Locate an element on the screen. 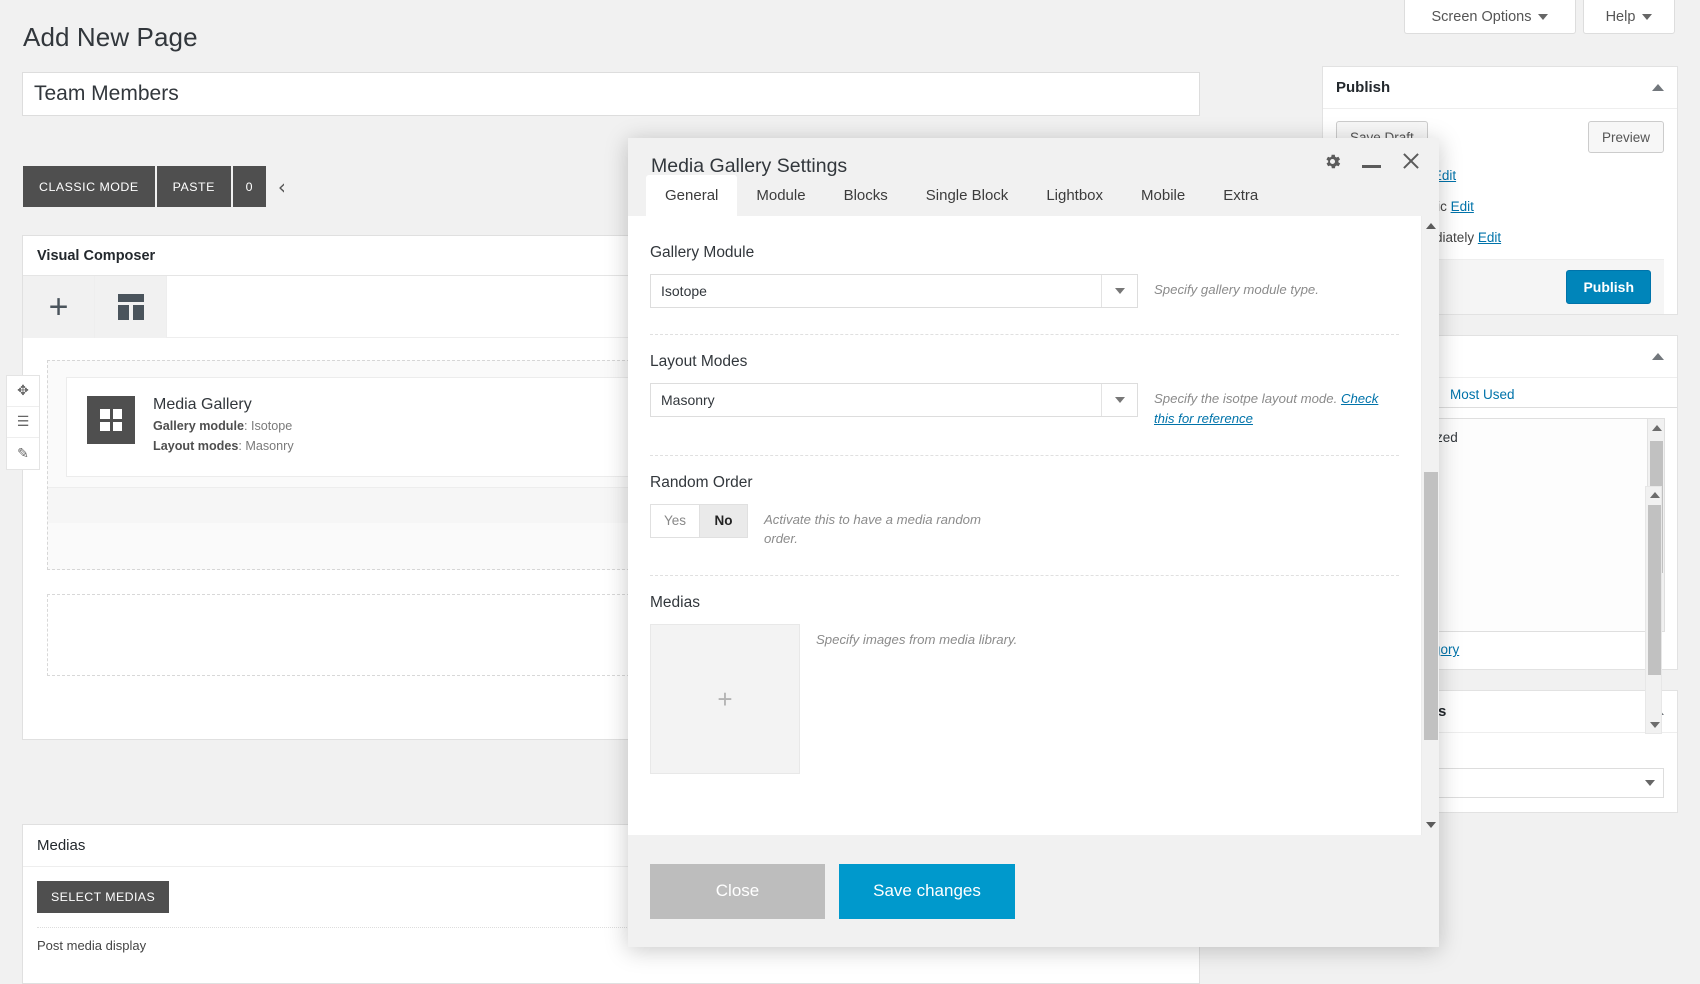  random-order-toggle: Yes No is located at coordinates (699, 520).